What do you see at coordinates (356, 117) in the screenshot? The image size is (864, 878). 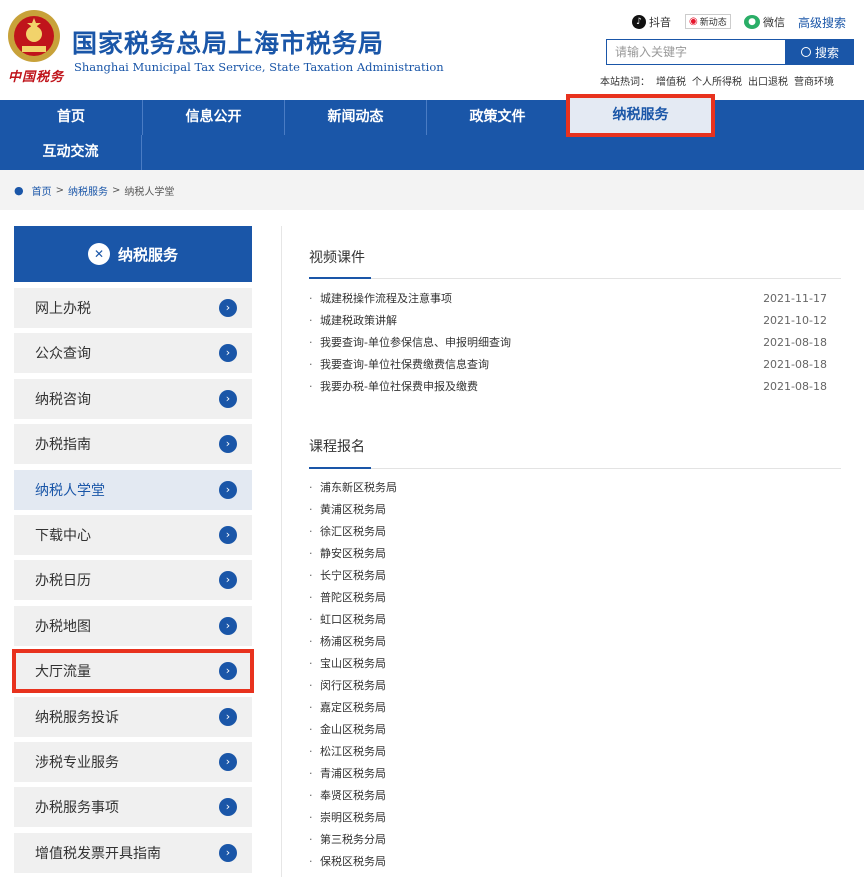 I see `nav-item-news: 新闻动态` at bounding box center [356, 117].